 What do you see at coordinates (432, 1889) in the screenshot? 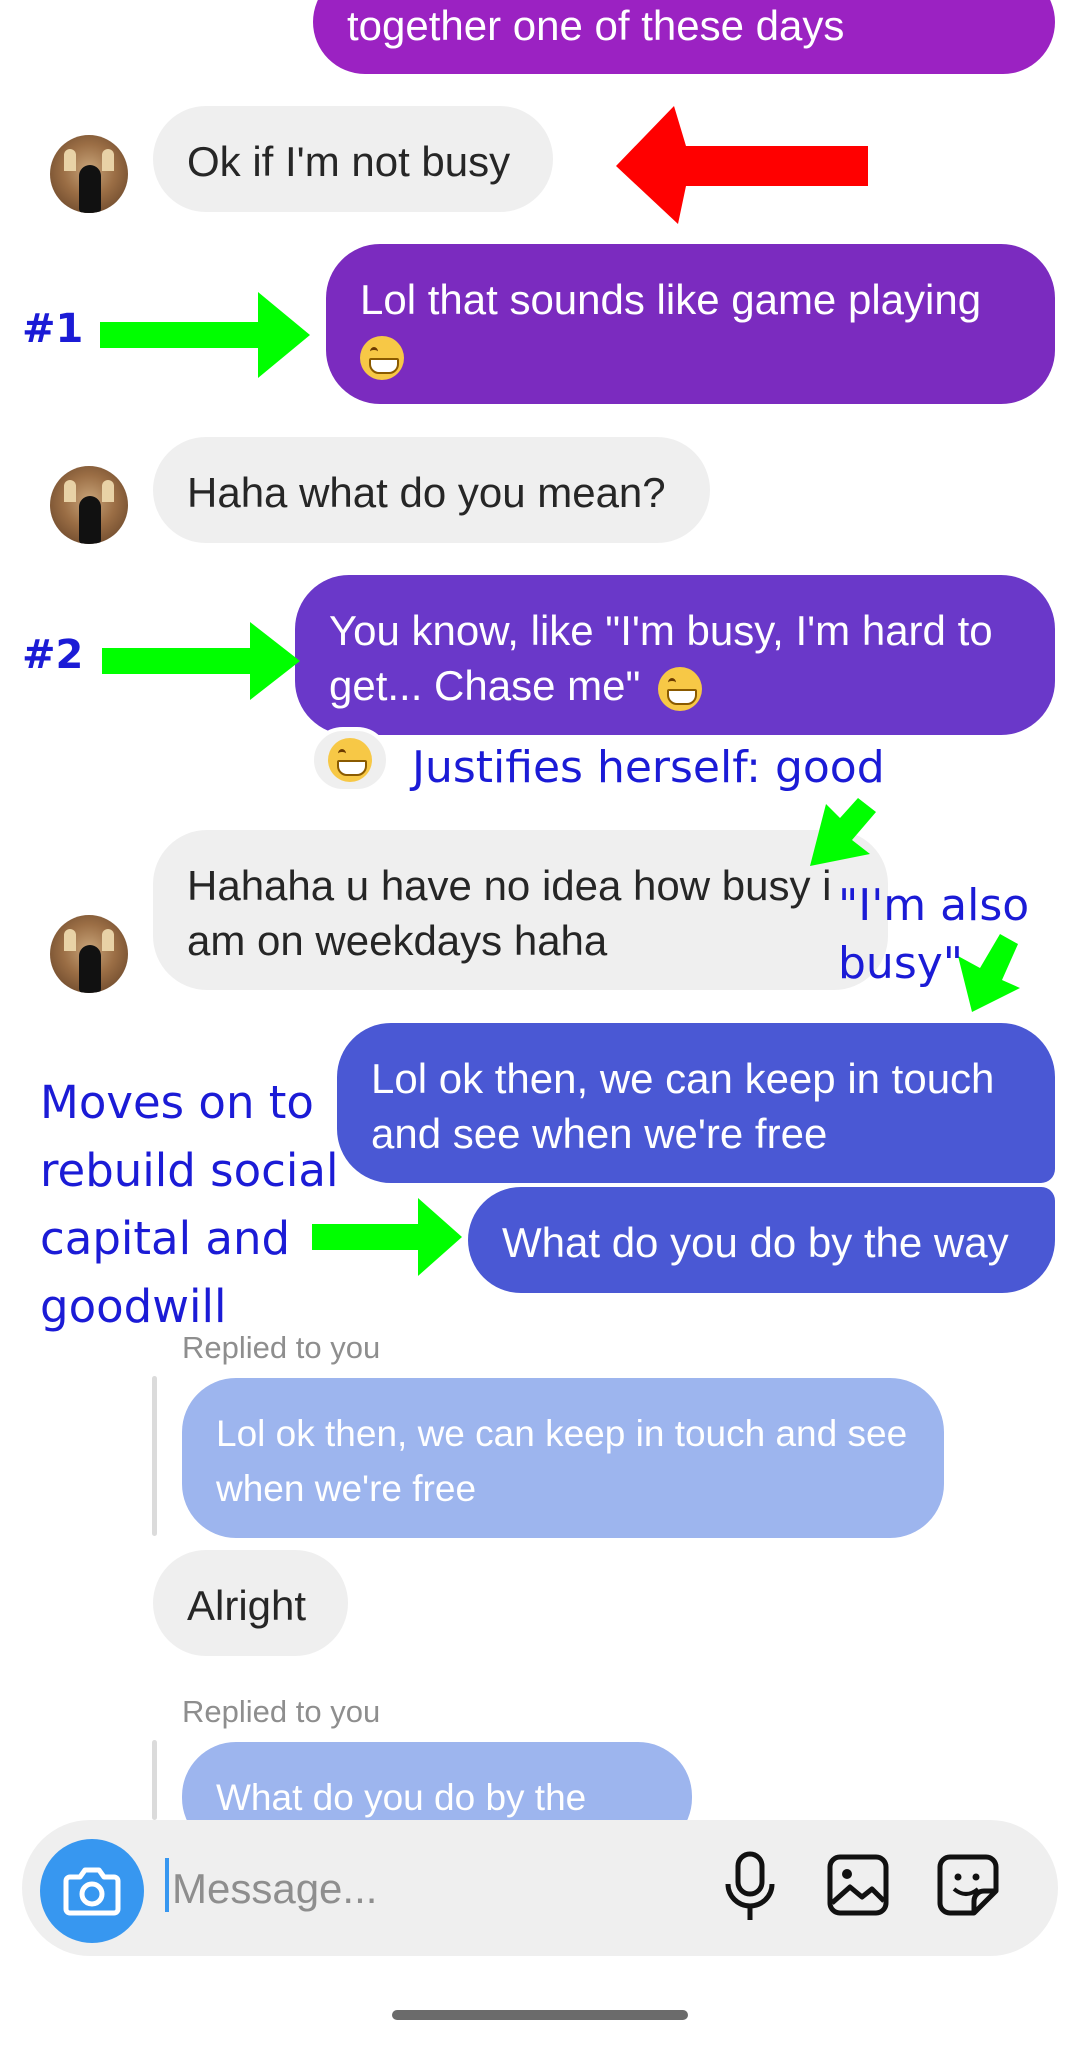
I see `message-input` at bounding box center [432, 1889].